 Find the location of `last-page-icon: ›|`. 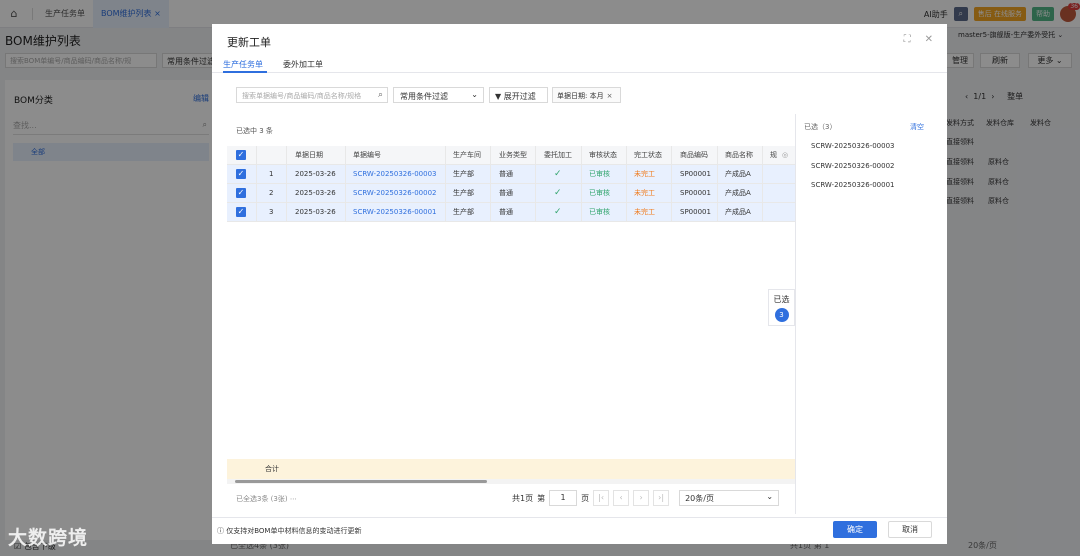

last-page-icon: ›| is located at coordinates (661, 498).